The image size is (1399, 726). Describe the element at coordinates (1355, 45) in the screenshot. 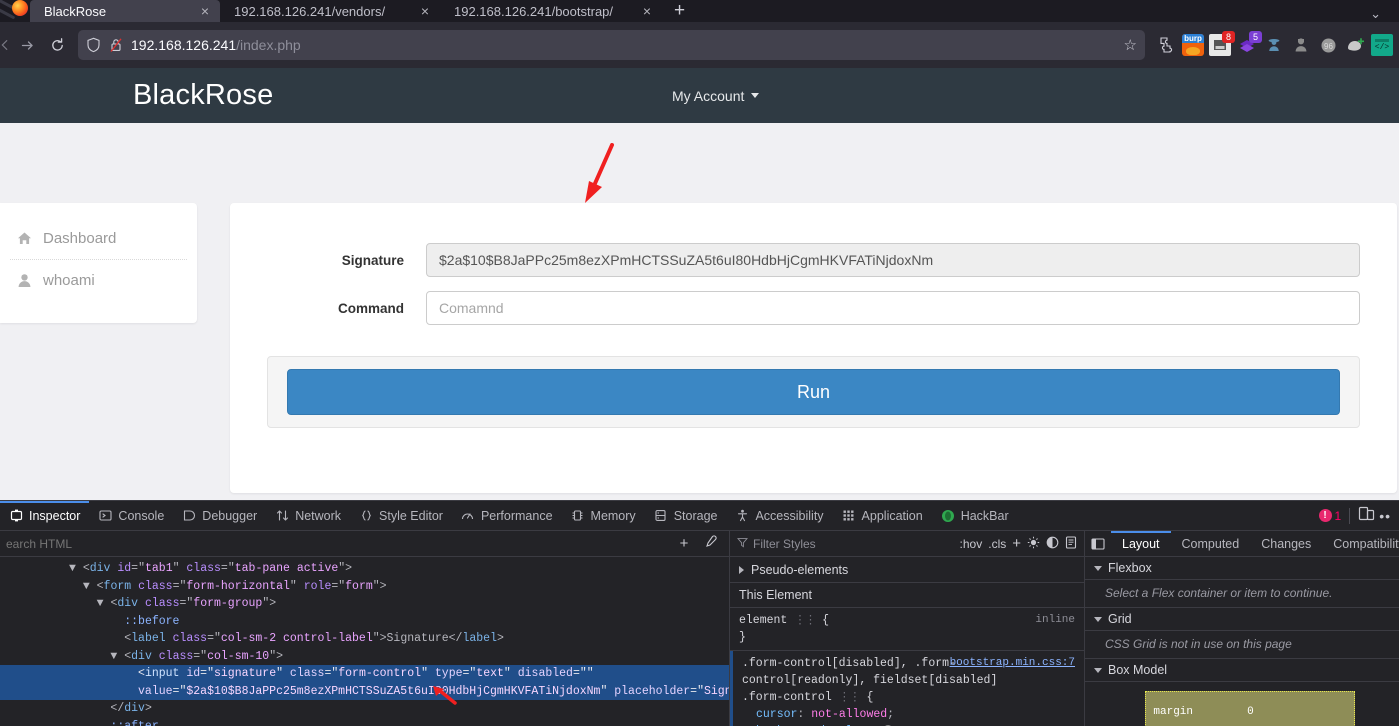

I see `foxyproxy-icon` at that location.